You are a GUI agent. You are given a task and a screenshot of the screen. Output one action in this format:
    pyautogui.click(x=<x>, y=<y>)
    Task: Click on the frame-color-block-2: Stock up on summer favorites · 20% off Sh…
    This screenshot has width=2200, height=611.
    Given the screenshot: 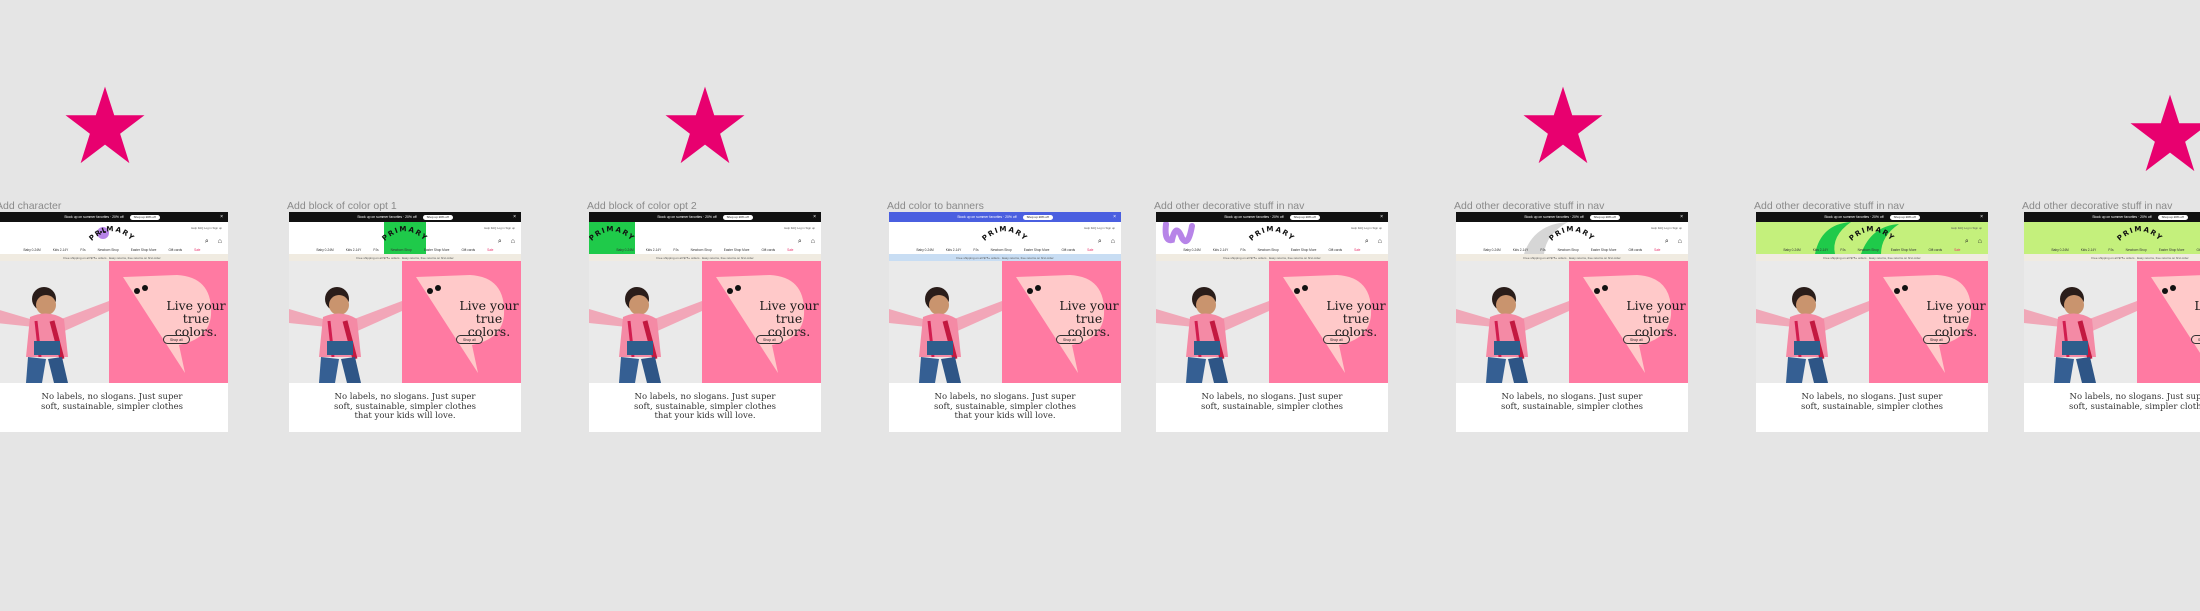 What is the action you would take?
    pyautogui.click(x=705, y=322)
    